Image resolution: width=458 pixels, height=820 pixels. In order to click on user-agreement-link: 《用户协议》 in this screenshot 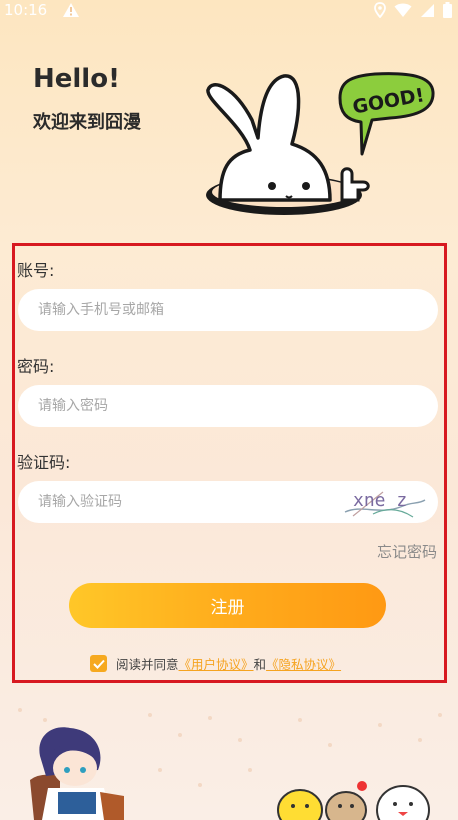, I will do `click(216, 663)`.